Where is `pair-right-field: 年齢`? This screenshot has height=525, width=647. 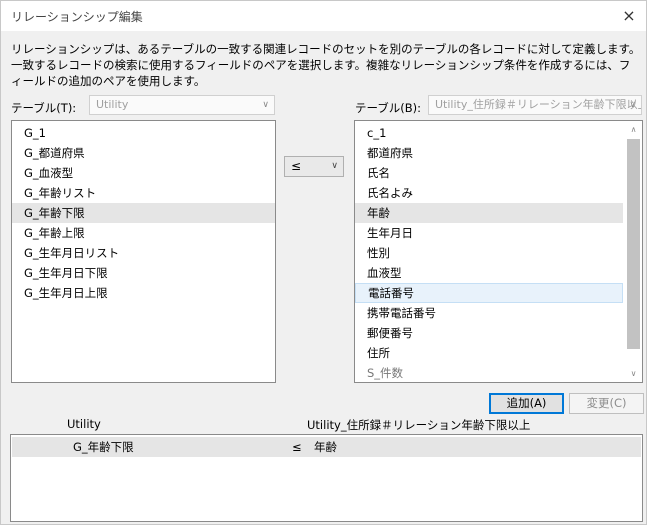 pair-right-field: 年齢 is located at coordinates (325, 447).